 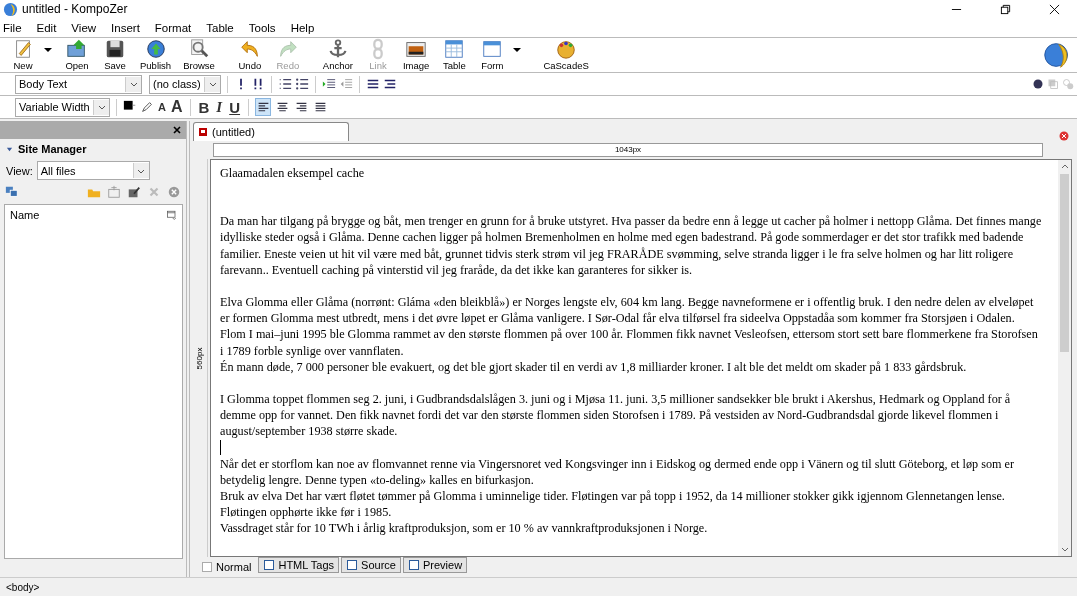 What do you see at coordinates (219, 107) in the screenshot?
I see `italic-button: I` at bounding box center [219, 107].